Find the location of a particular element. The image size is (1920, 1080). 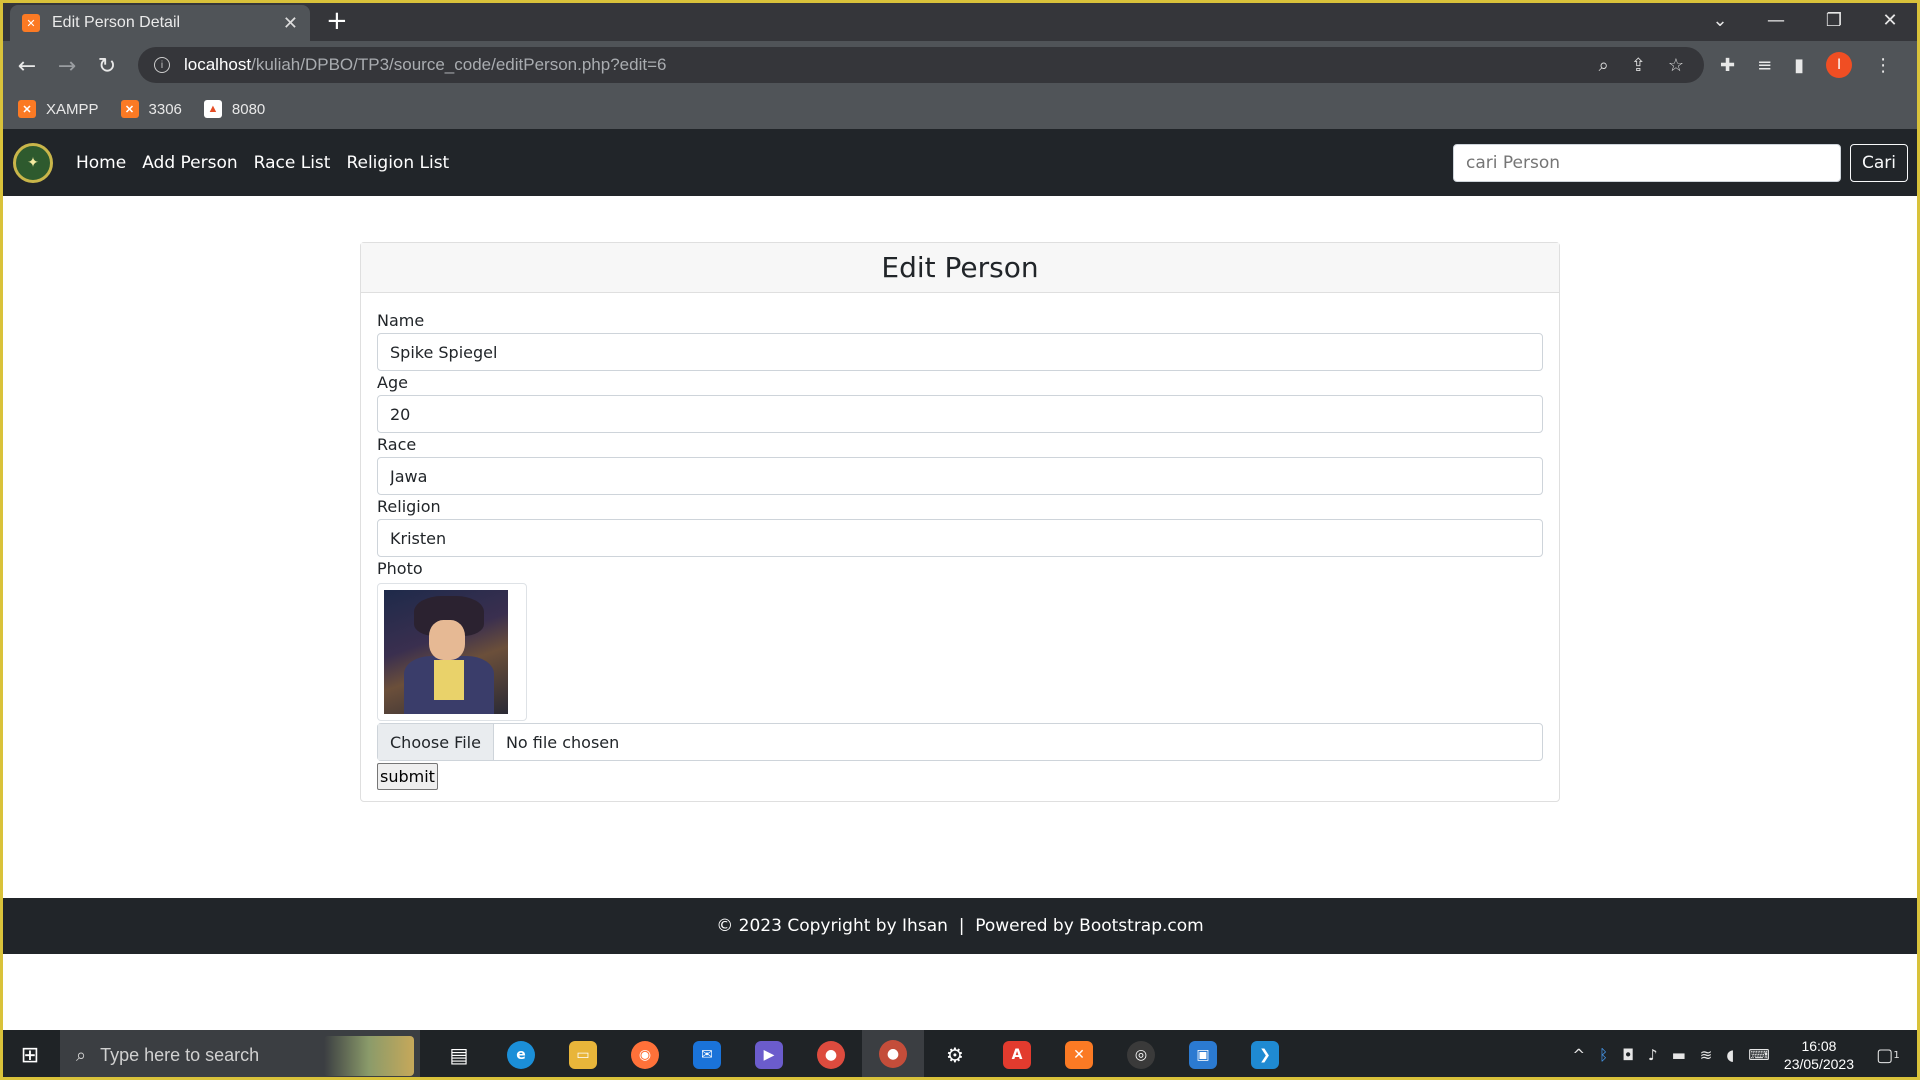

card-title: Edit Person is located at coordinates (960, 268).